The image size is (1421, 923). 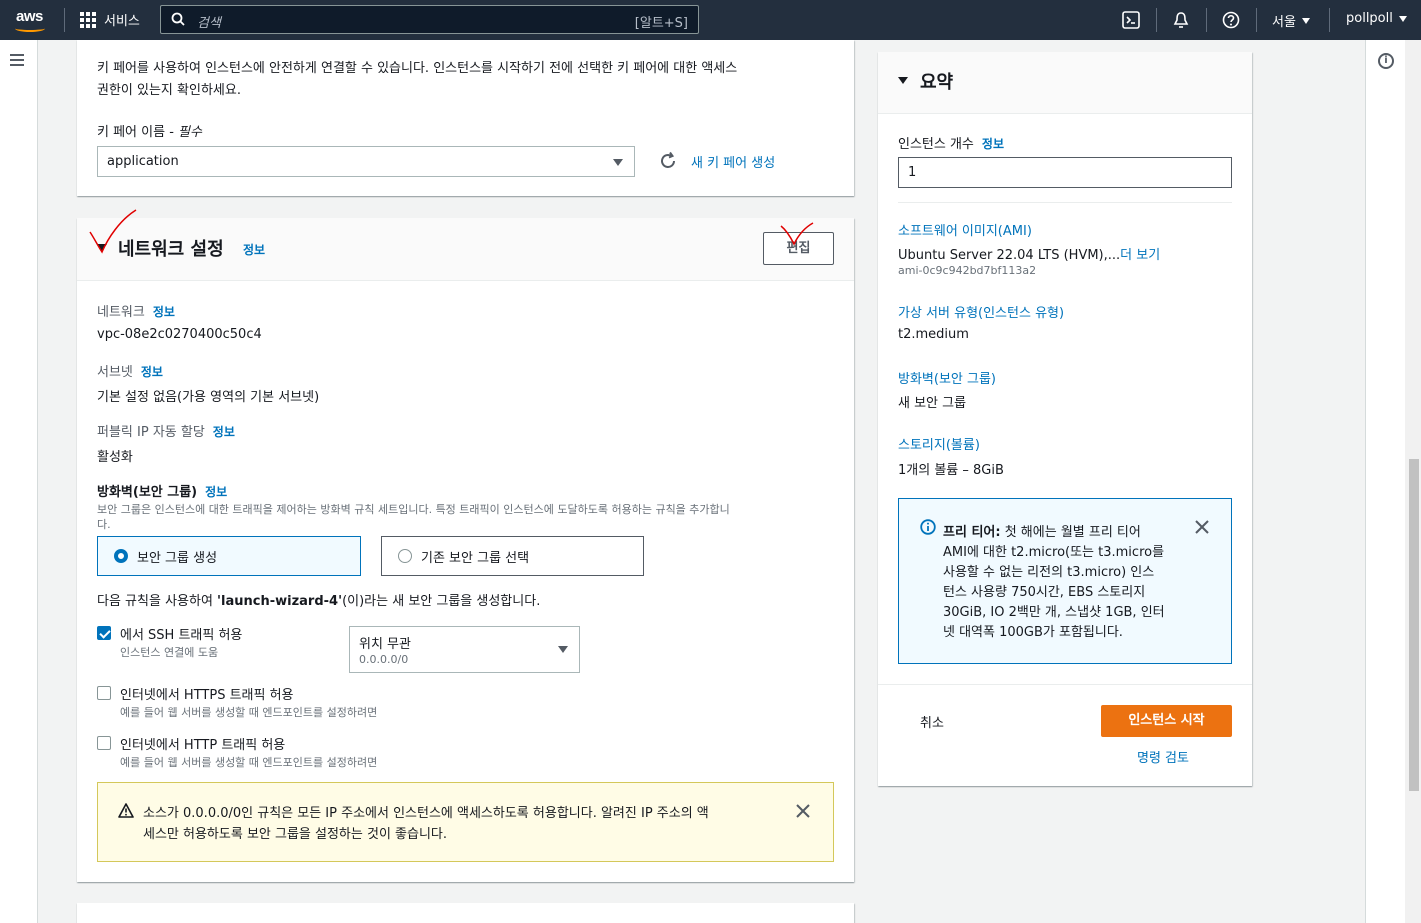 What do you see at coordinates (993, 144) in the screenshot?
I see `count-info-link: 정보` at bounding box center [993, 144].